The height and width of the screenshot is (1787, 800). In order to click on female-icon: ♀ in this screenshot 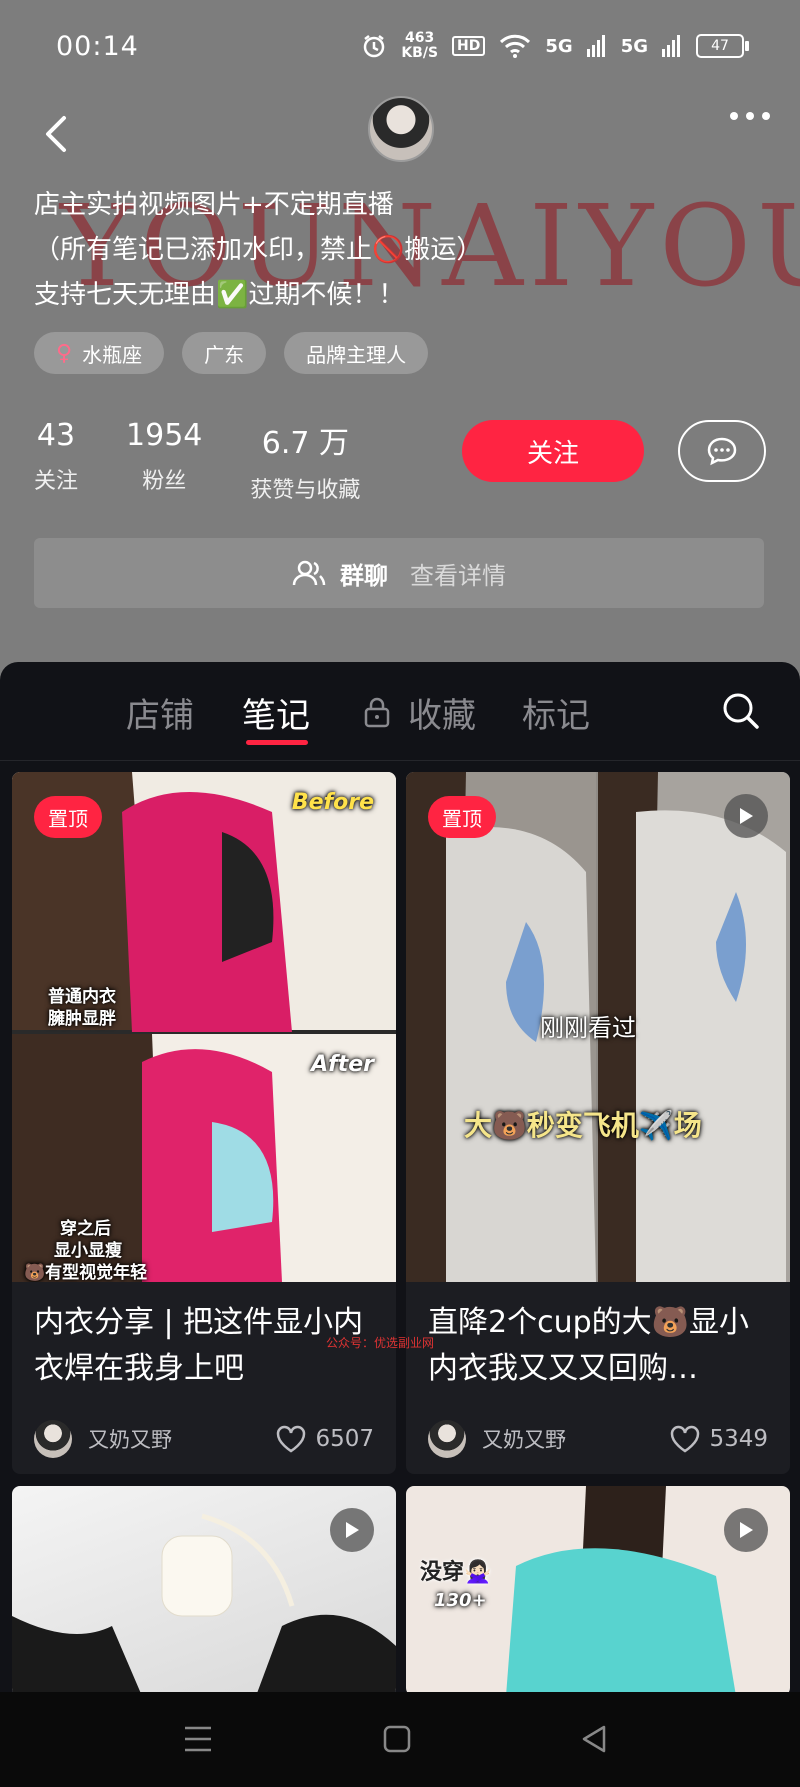, I will do `click(64, 353)`.